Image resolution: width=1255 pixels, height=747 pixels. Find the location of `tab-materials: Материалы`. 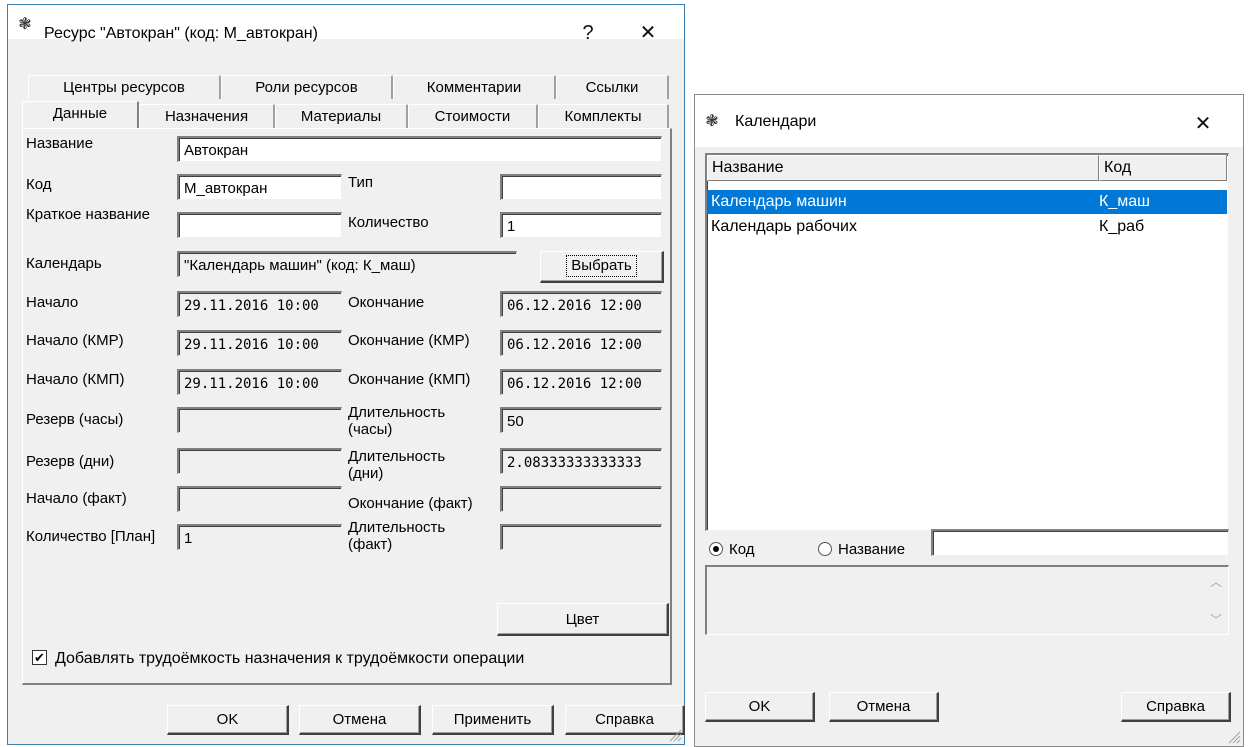

tab-materials: Материалы is located at coordinates (341, 116).